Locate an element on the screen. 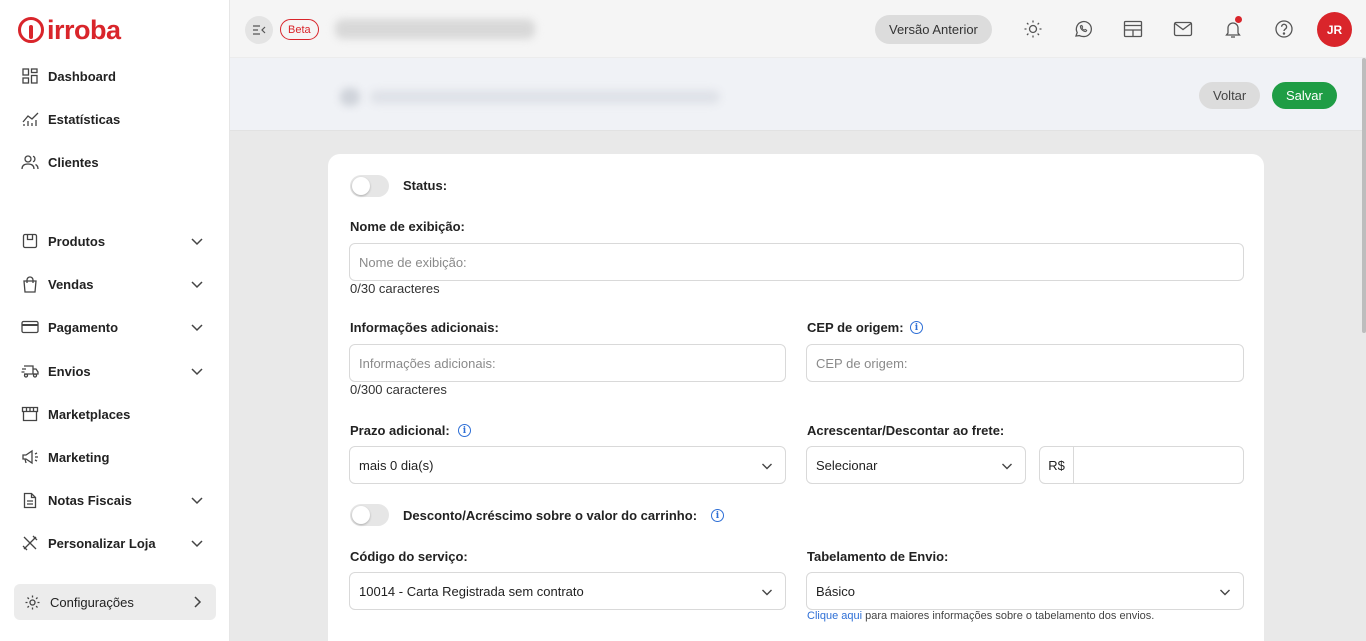 This screenshot has width=1366, height=641. sidebar-item-dashboard: Dashboard is located at coordinates (115, 76).